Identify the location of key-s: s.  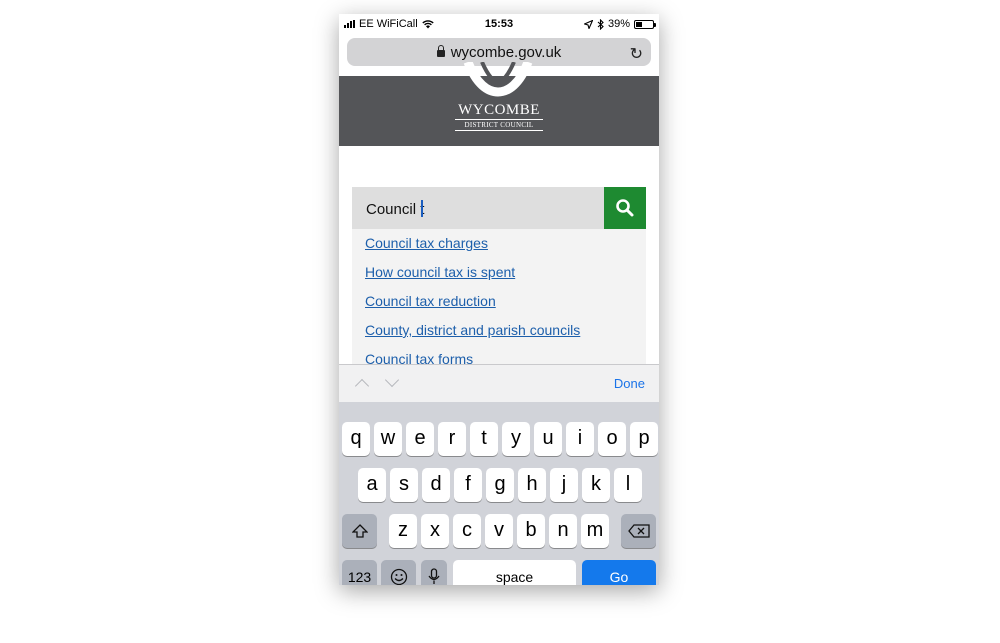
(404, 485).